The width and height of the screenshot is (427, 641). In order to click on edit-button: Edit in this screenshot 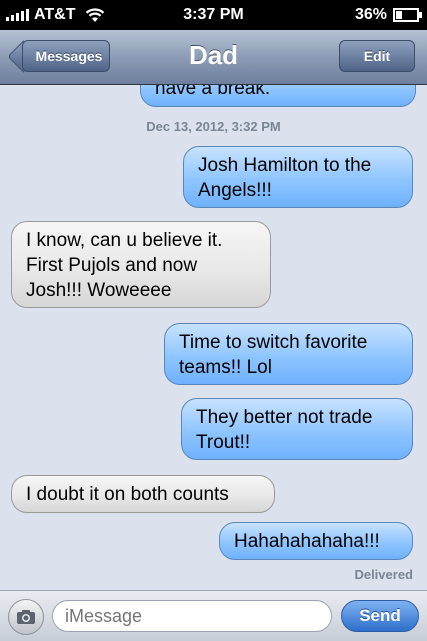, I will do `click(377, 56)`.